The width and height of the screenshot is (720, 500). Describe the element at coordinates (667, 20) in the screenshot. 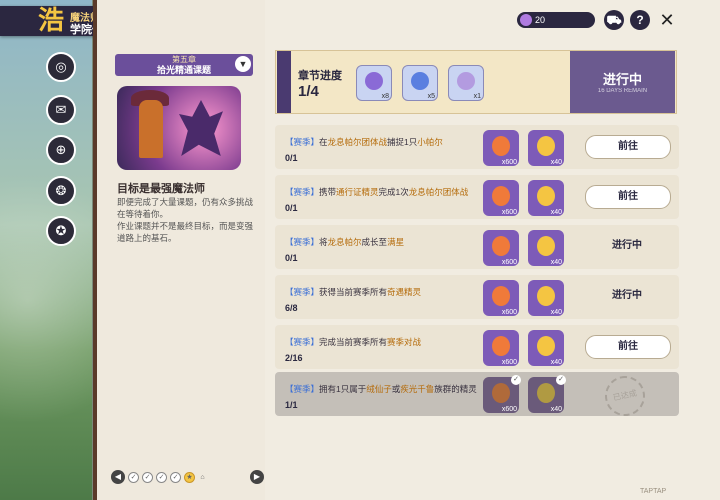

I see `close-icon: ✕` at that location.